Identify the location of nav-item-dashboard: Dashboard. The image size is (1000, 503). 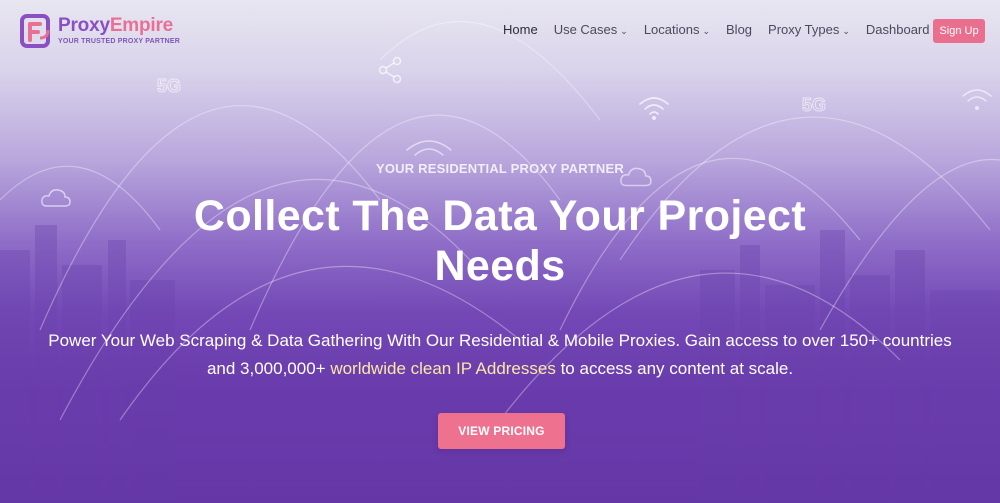
(898, 30).